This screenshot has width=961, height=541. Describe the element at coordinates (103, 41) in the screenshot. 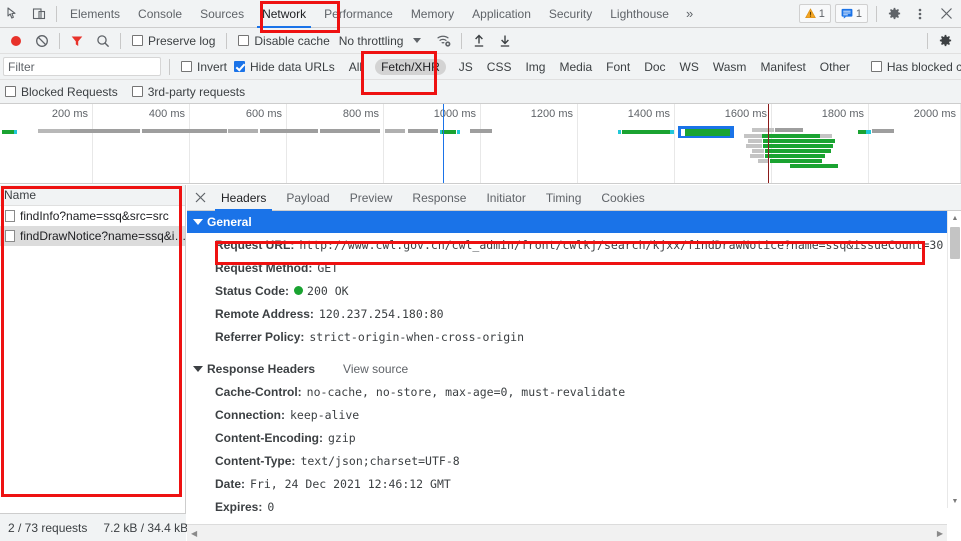

I see `search-magnifier-icon` at that location.